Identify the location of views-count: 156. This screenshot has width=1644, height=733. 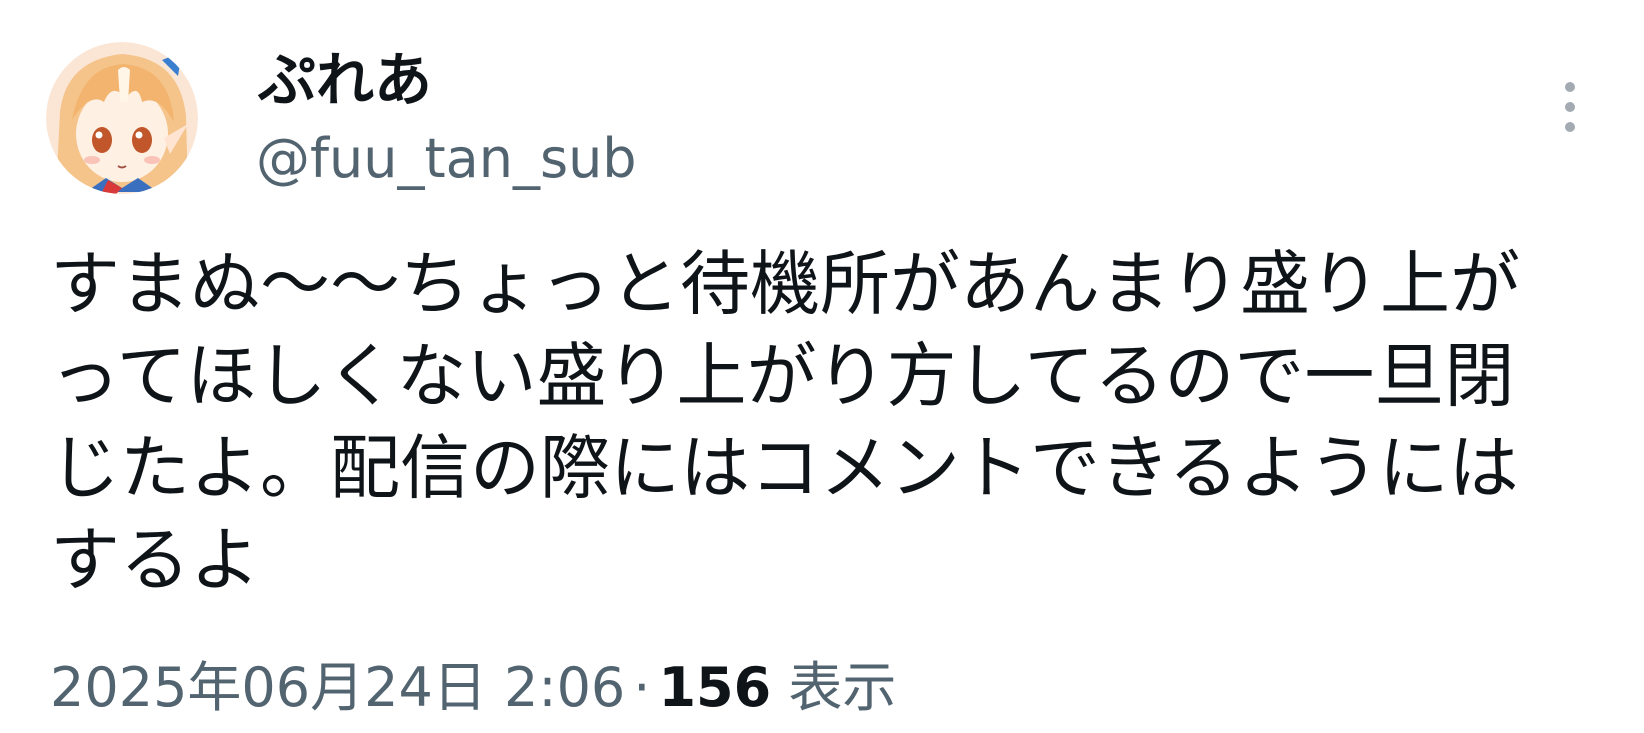
(715, 687).